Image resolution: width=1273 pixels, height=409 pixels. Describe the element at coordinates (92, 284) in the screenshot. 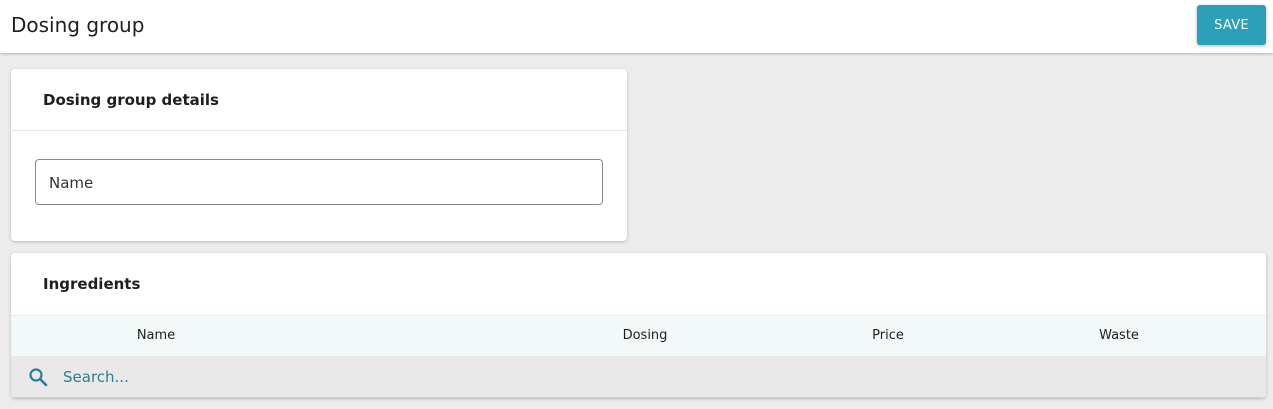

I see `ingredients-card-title: Ingredients` at that location.